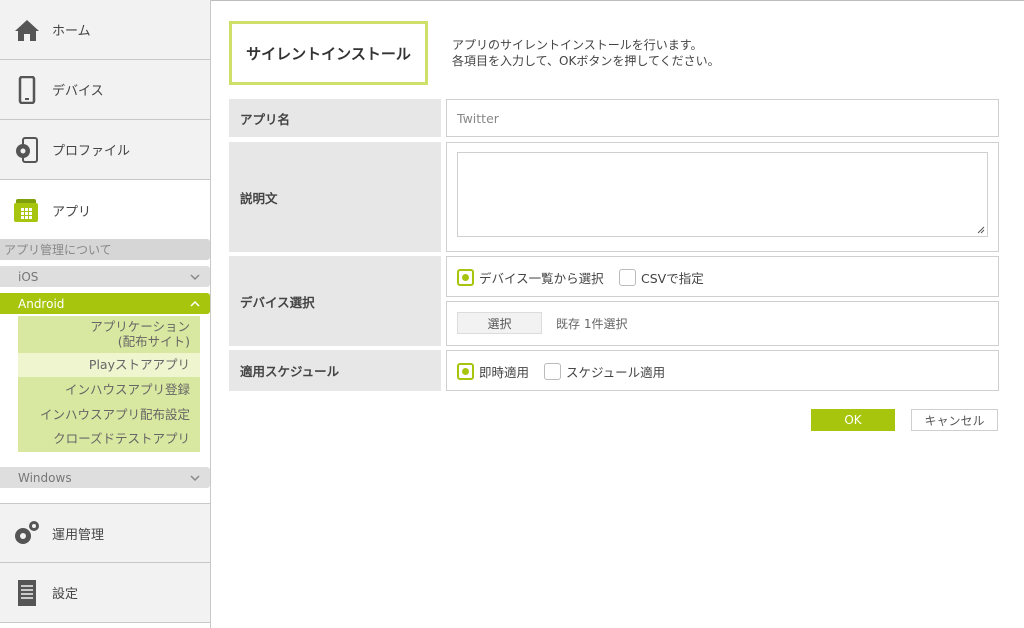 This screenshot has height=628, width=1024. What do you see at coordinates (328, 53) in the screenshot?
I see `page-title: サイレントインストール` at bounding box center [328, 53].